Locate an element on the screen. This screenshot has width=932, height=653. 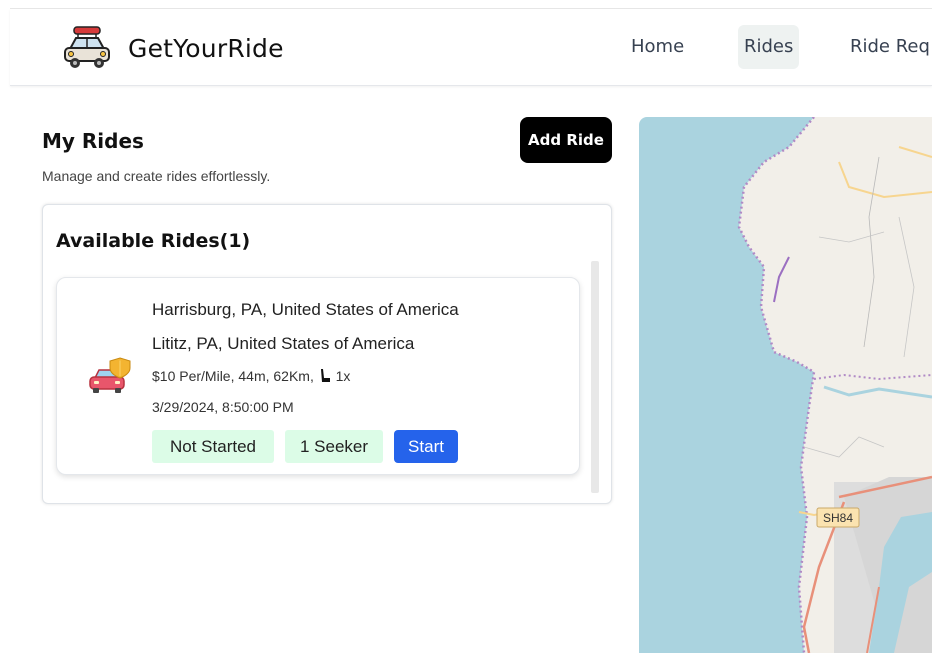
ride-details: $10 Per/Mile, 44m, 62Km, 1x is located at coordinates (251, 376).